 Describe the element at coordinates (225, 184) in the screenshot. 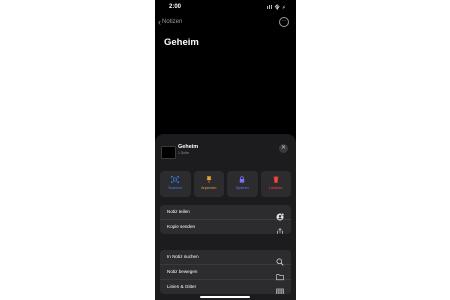

I see `quick-actions: Scannen Anpinnen Sperren Löschen` at that location.